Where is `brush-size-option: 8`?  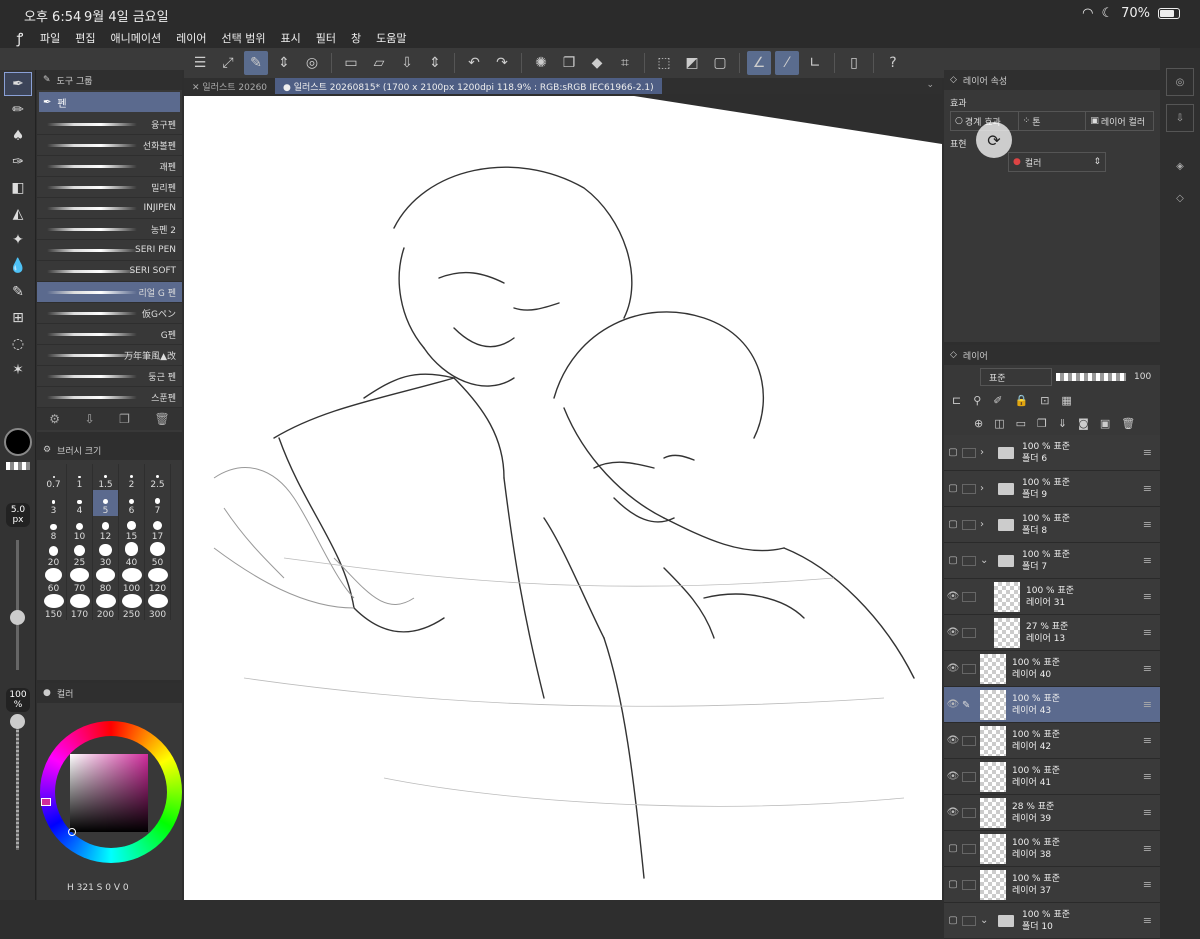 brush-size-option: 8 is located at coordinates (54, 529).